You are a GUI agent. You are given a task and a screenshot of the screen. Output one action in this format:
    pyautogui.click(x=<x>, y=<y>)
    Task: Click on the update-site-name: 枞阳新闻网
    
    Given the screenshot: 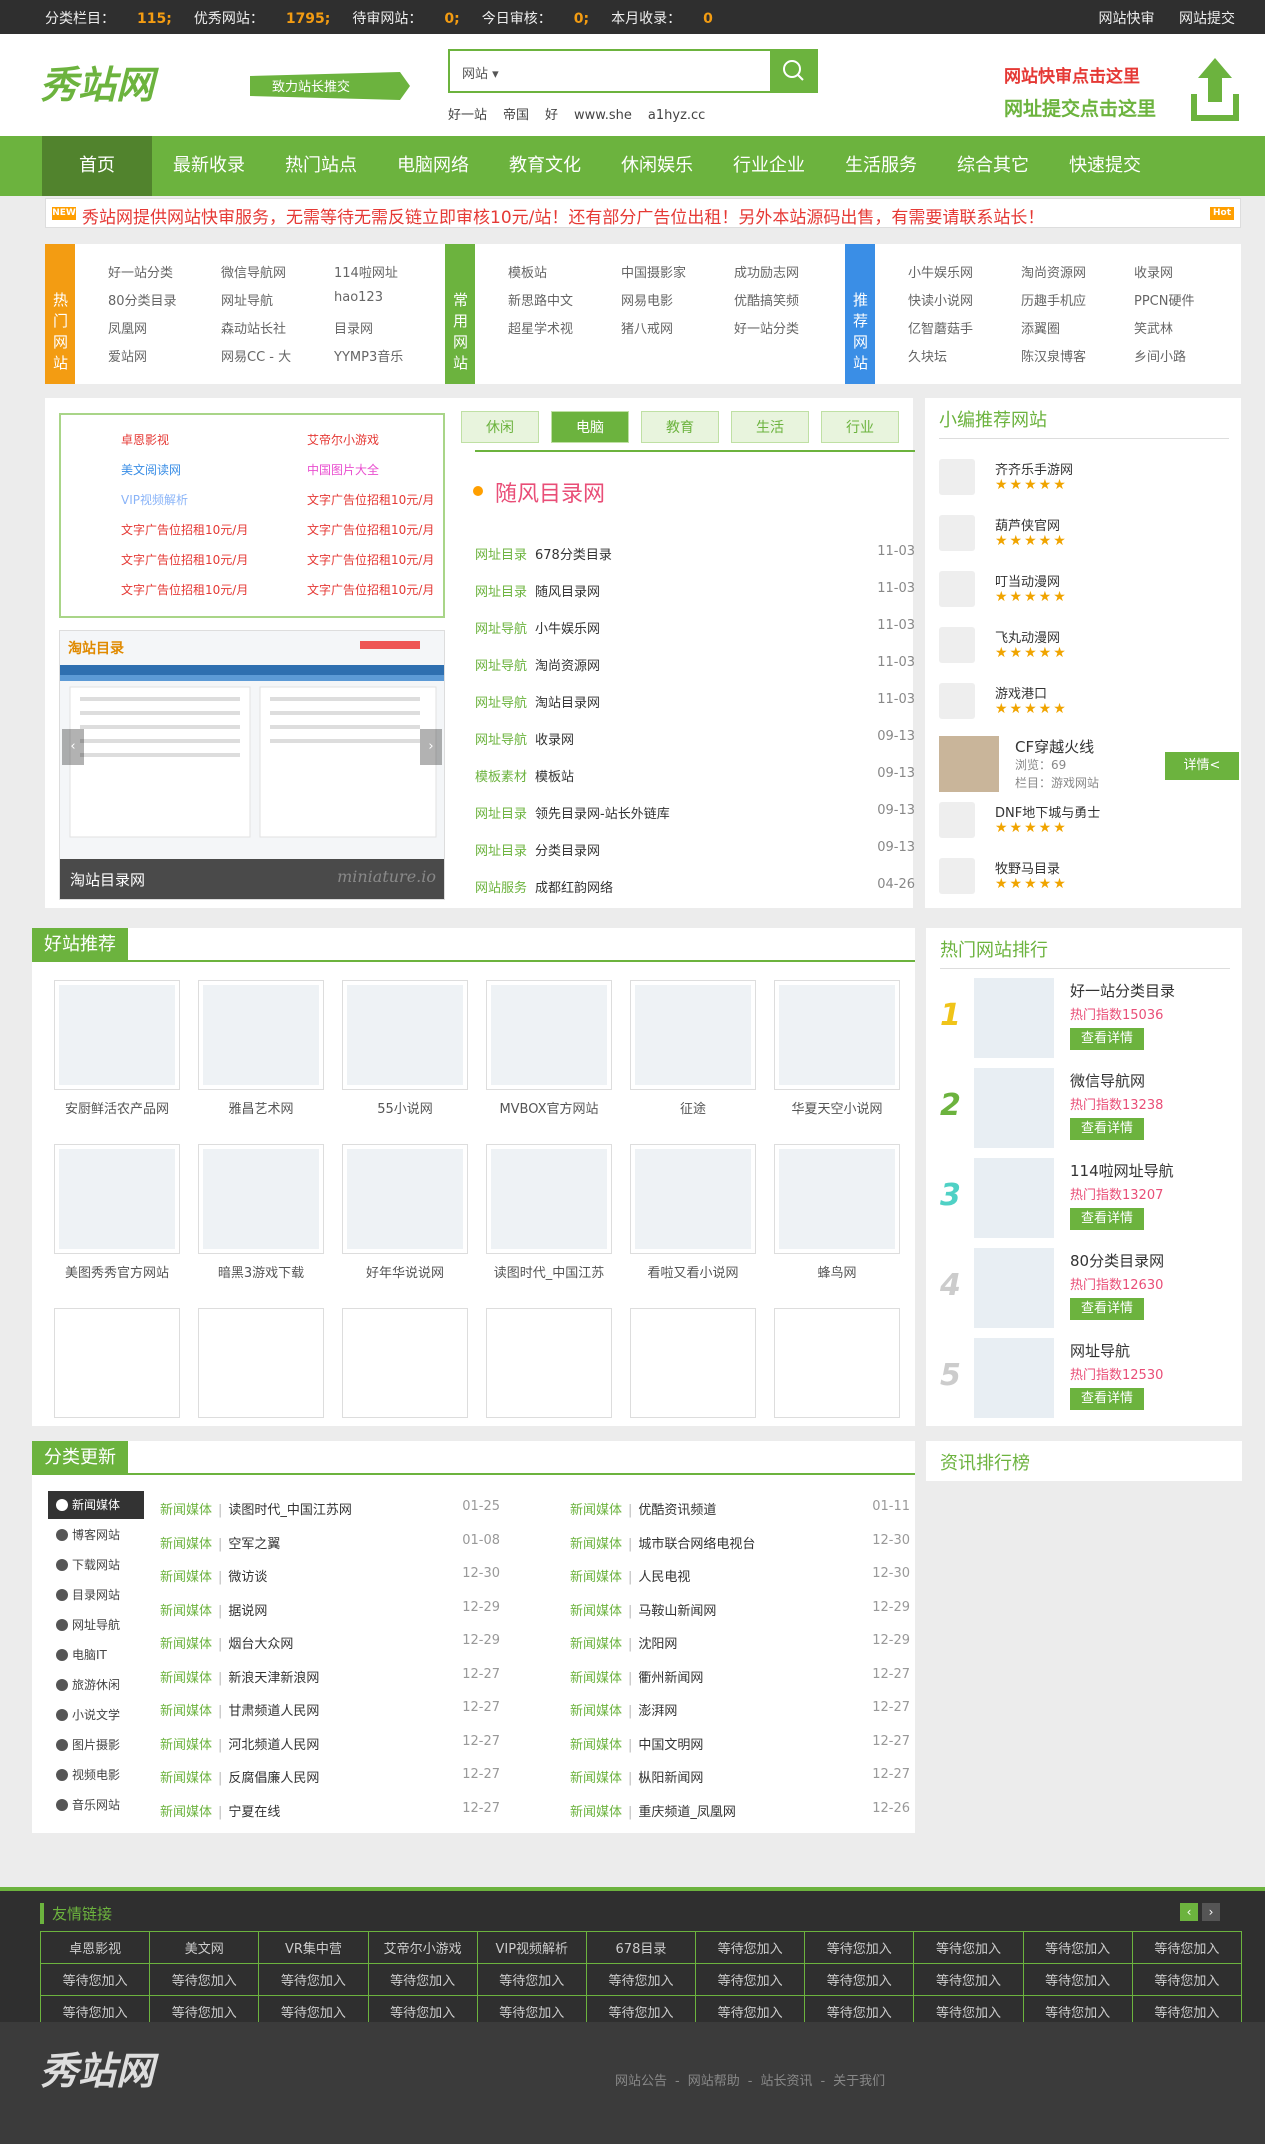 What is the action you would take?
    pyautogui.click(x=670, y=1778)
    